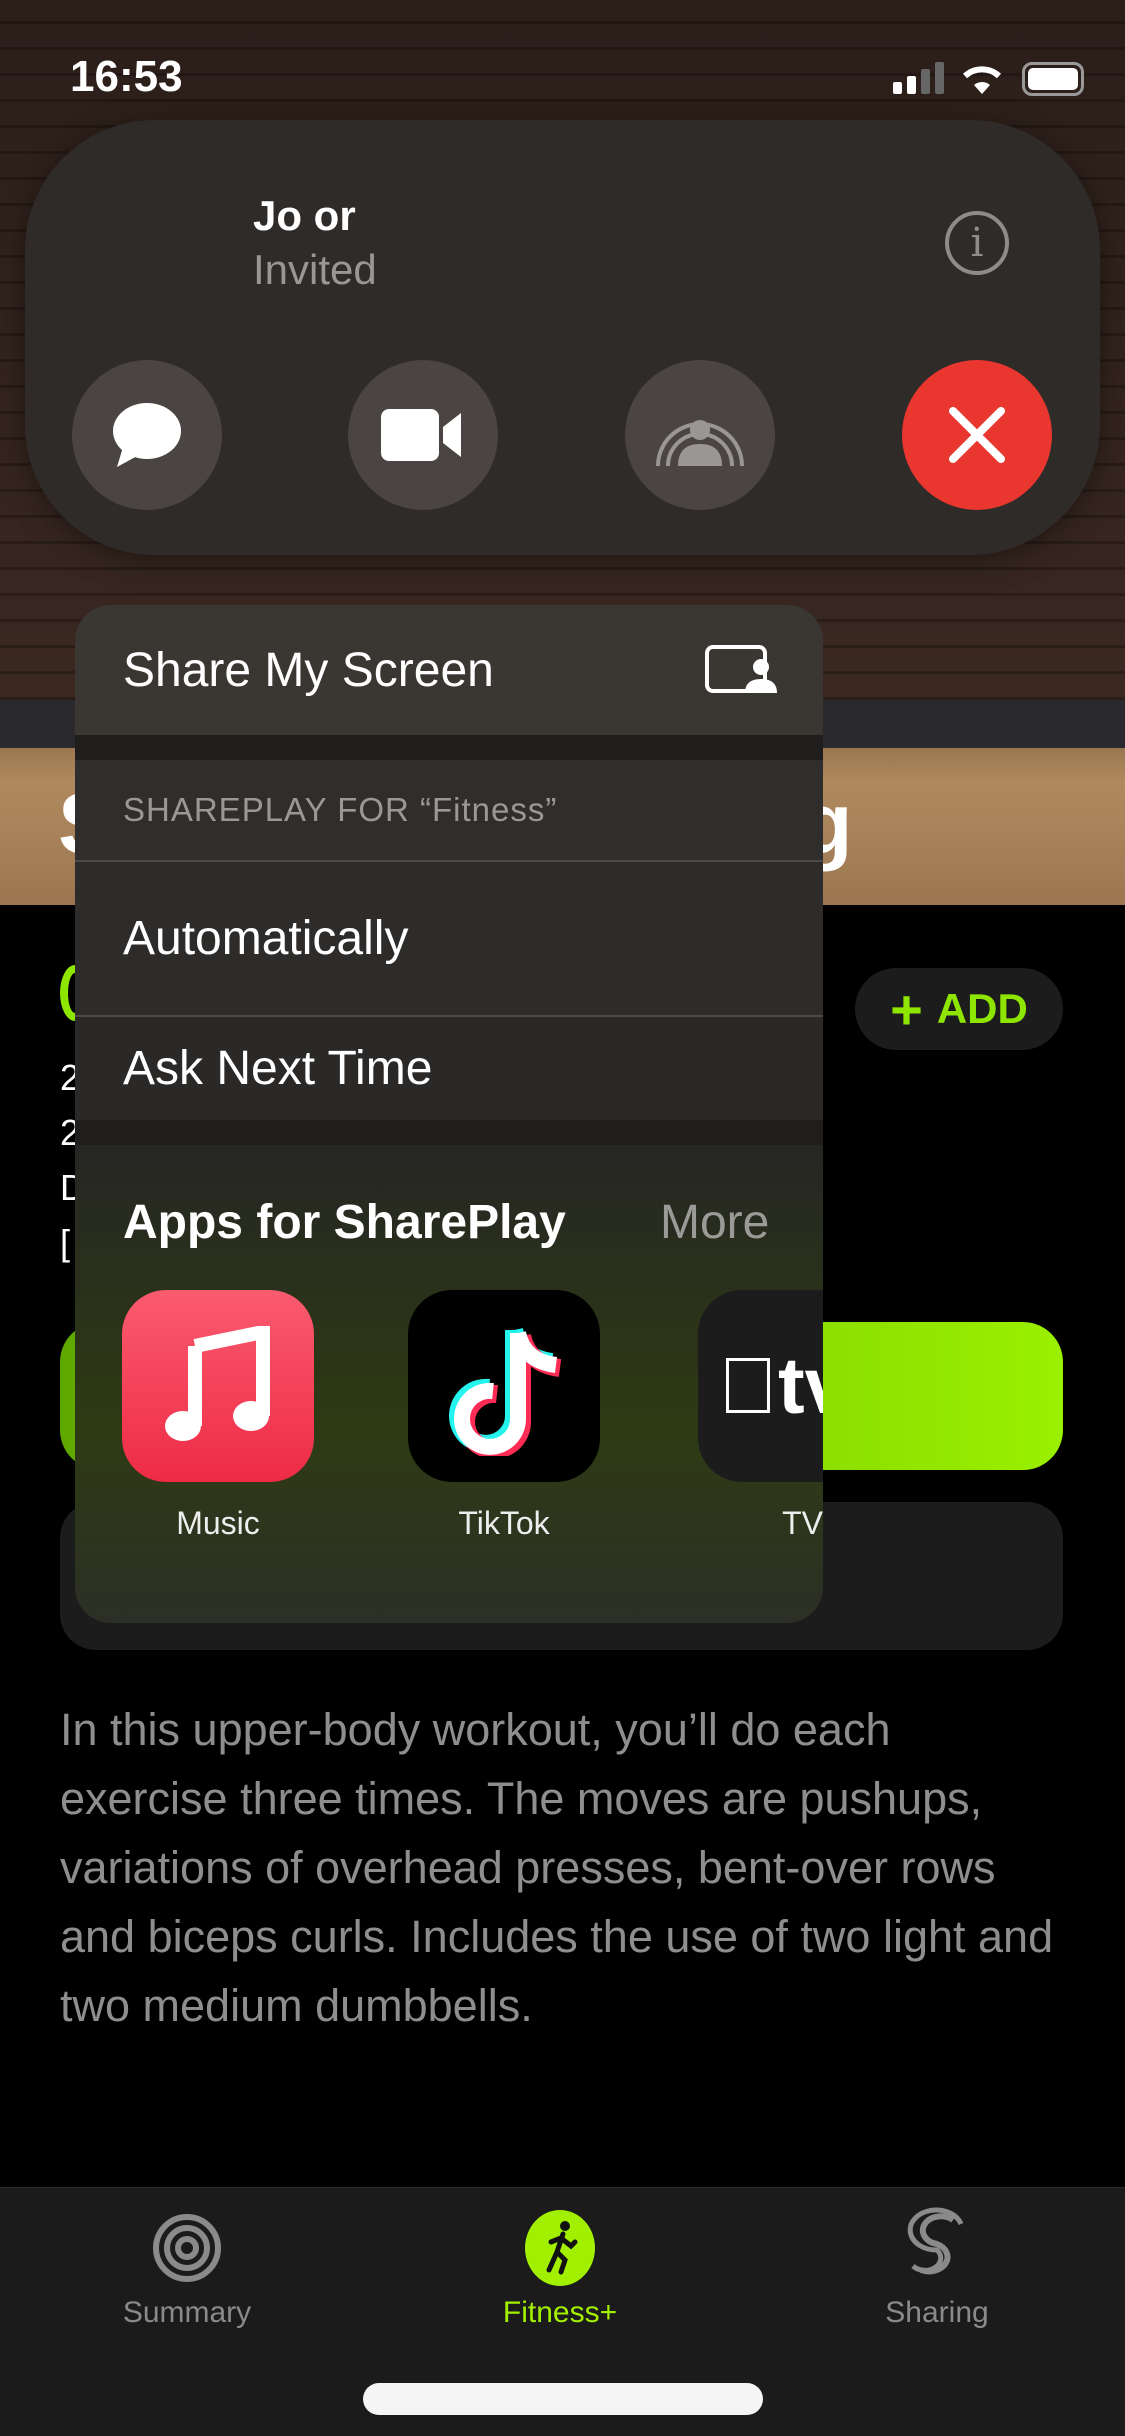 This screenshot has width=1125, height=2436. I want to click on add-button: + ADD, so click(959, 1009).